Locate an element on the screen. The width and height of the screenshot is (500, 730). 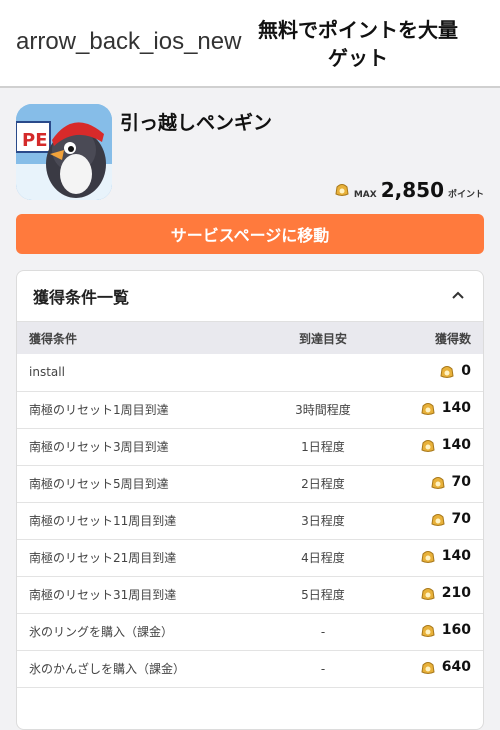
table-row: 氷のかんざしを購入（課金） - 640 is located at coordinates (250, 668).